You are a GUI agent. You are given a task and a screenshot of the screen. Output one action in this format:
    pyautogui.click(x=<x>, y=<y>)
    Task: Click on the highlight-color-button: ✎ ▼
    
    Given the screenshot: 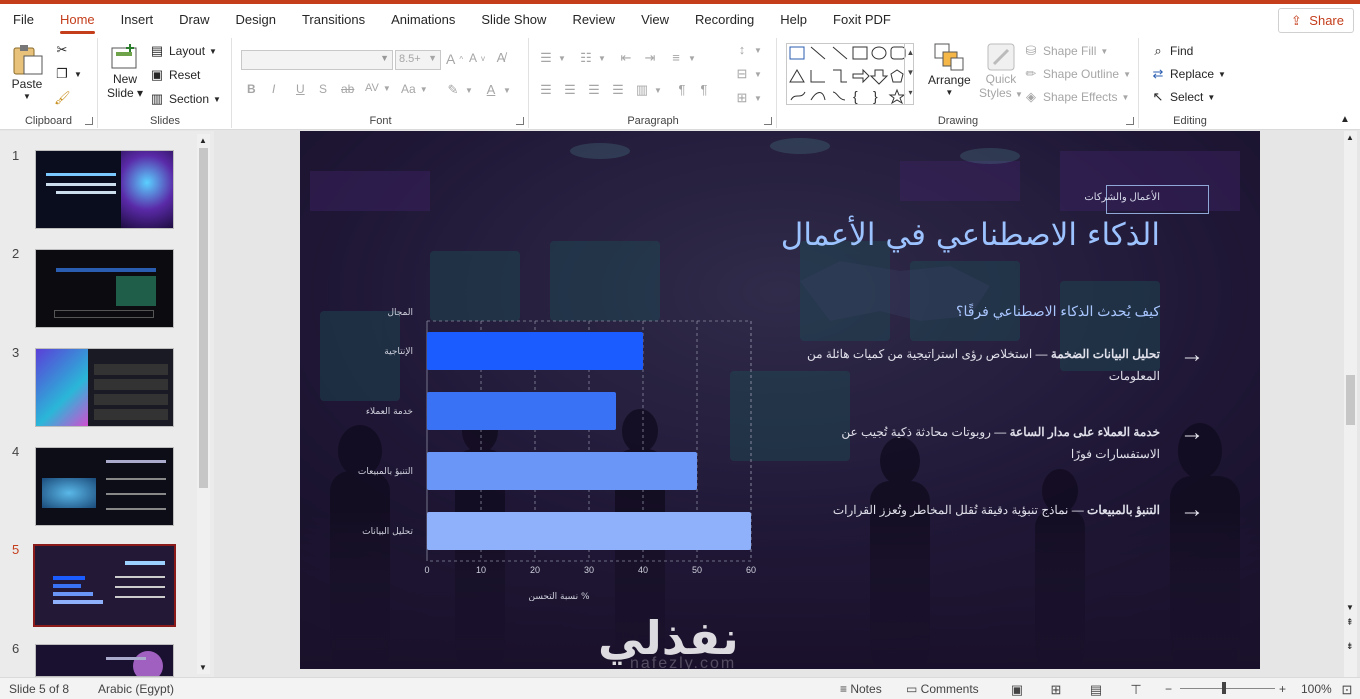 What is the action you would take?
    pyautogui.click(x=459, y=90)
    